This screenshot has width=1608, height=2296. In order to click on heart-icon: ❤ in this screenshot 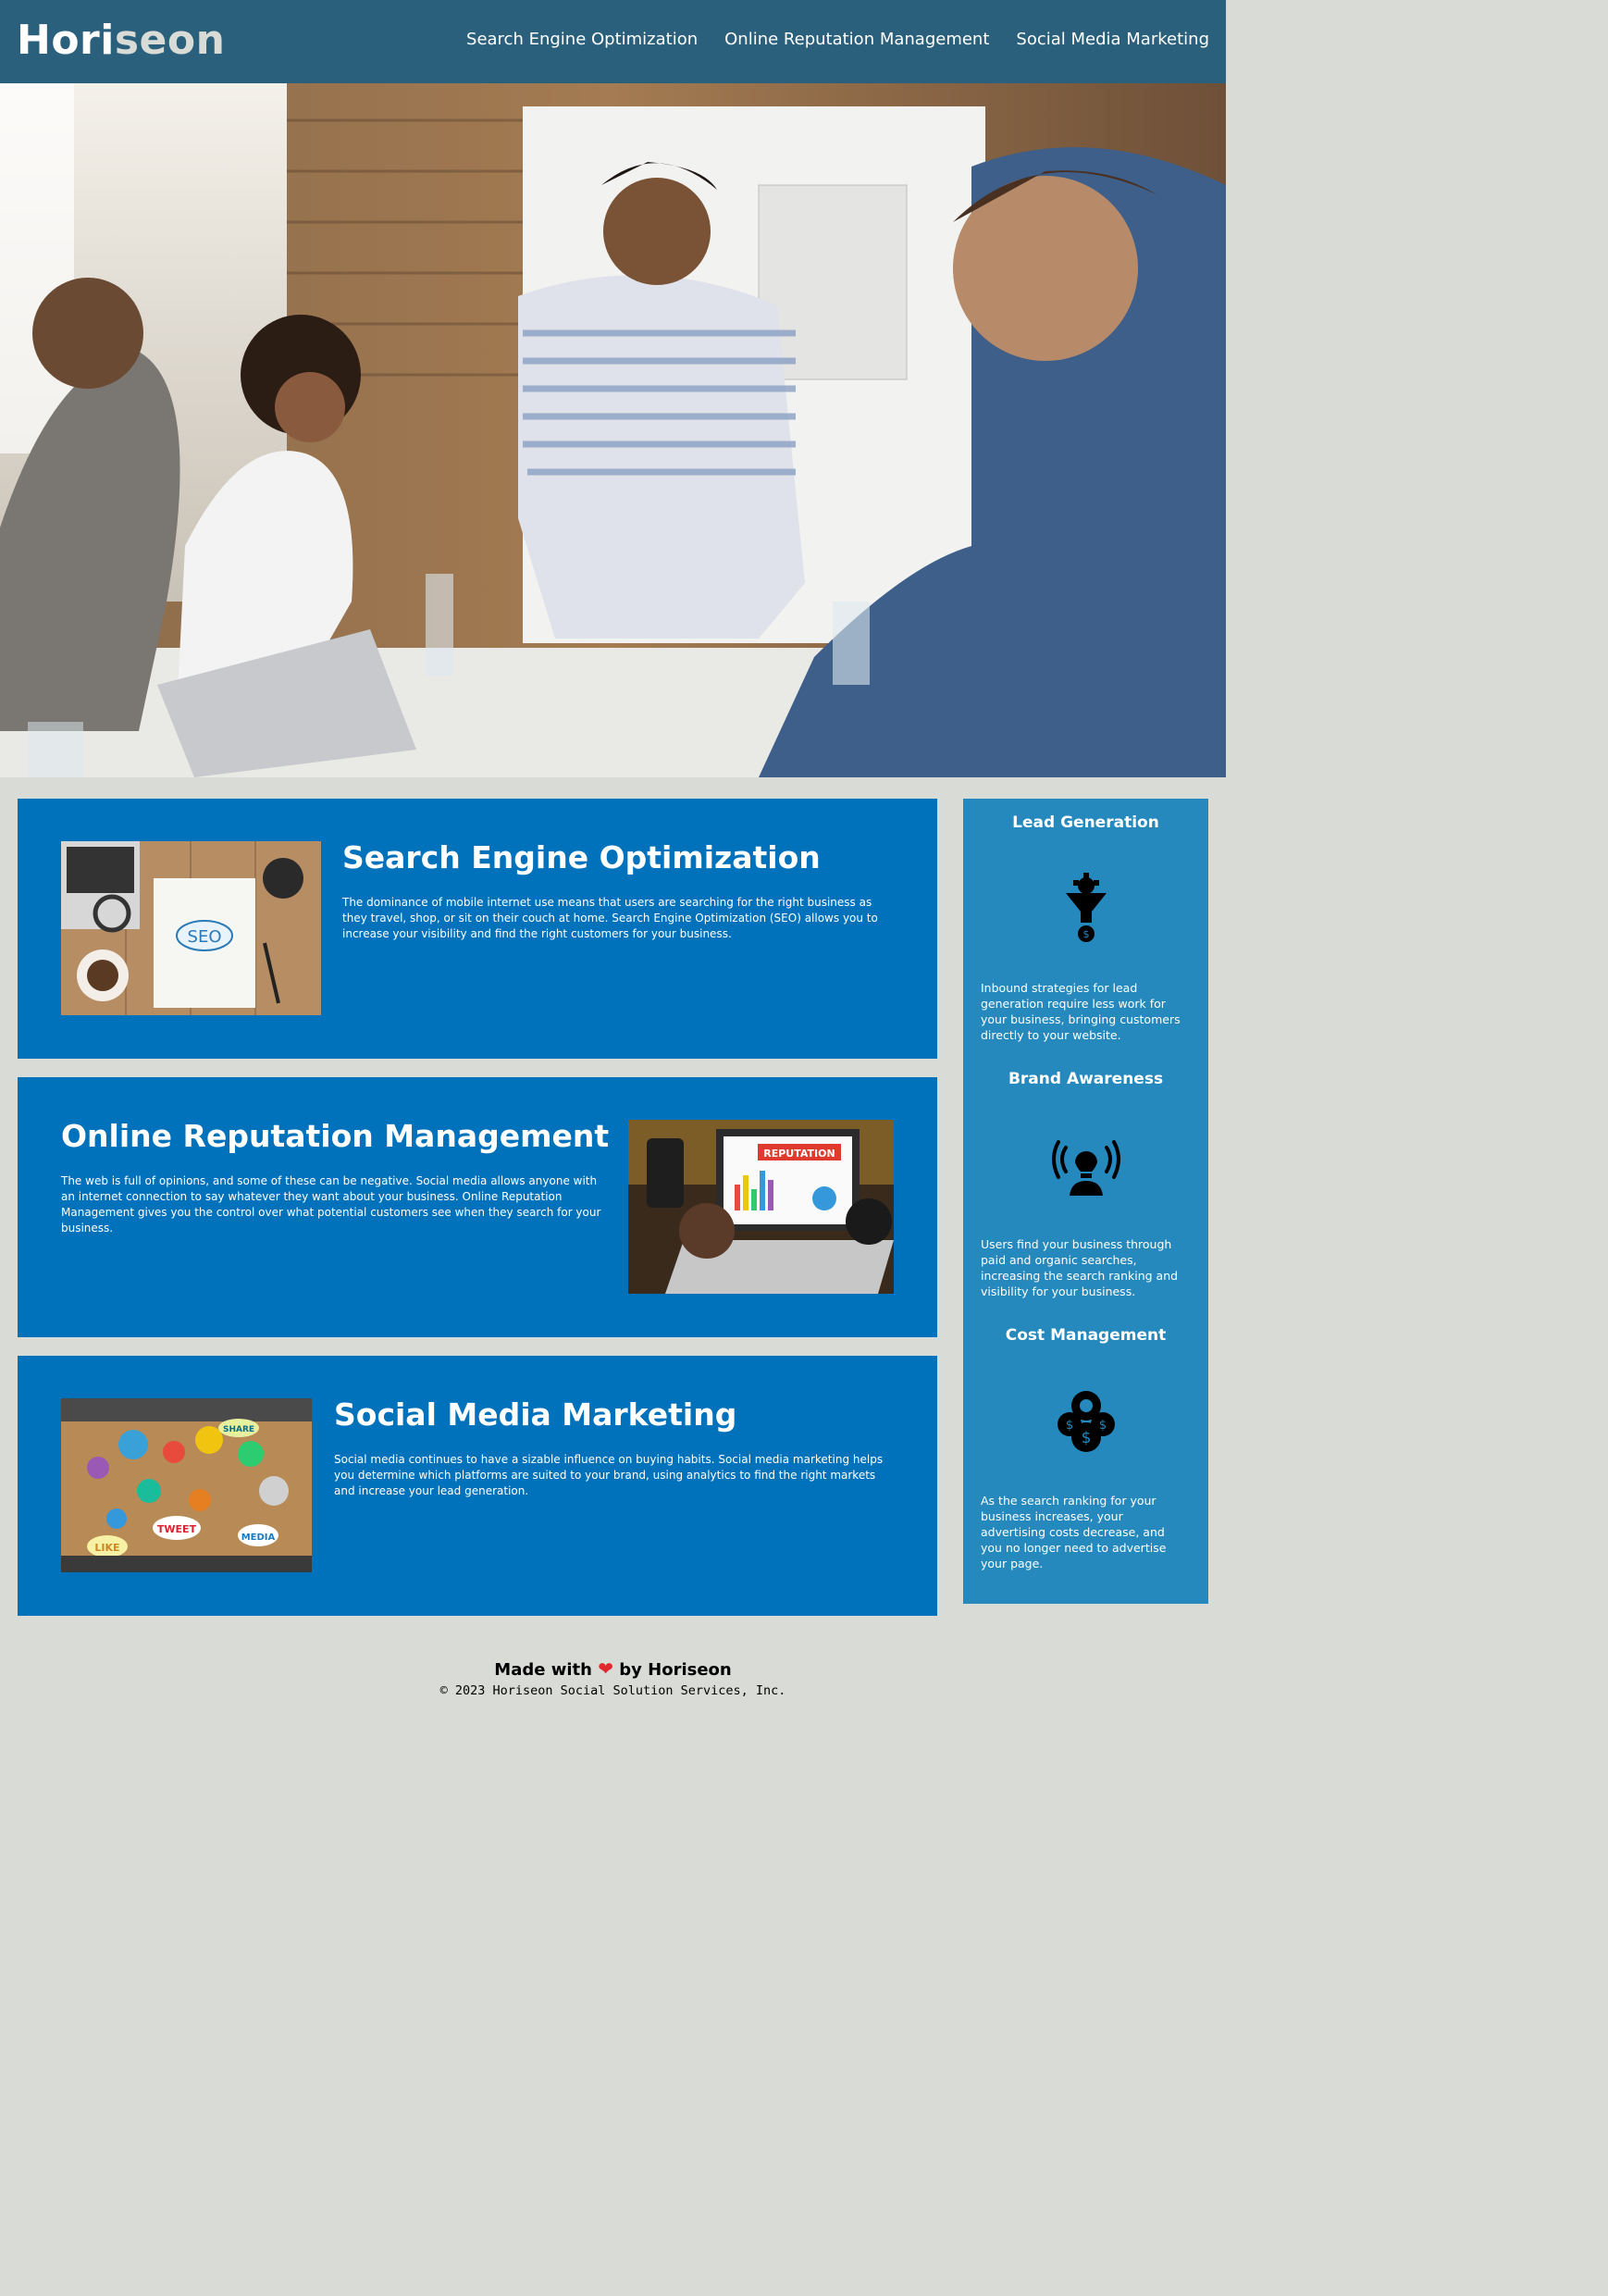, I will do `click(606, 1669)`.